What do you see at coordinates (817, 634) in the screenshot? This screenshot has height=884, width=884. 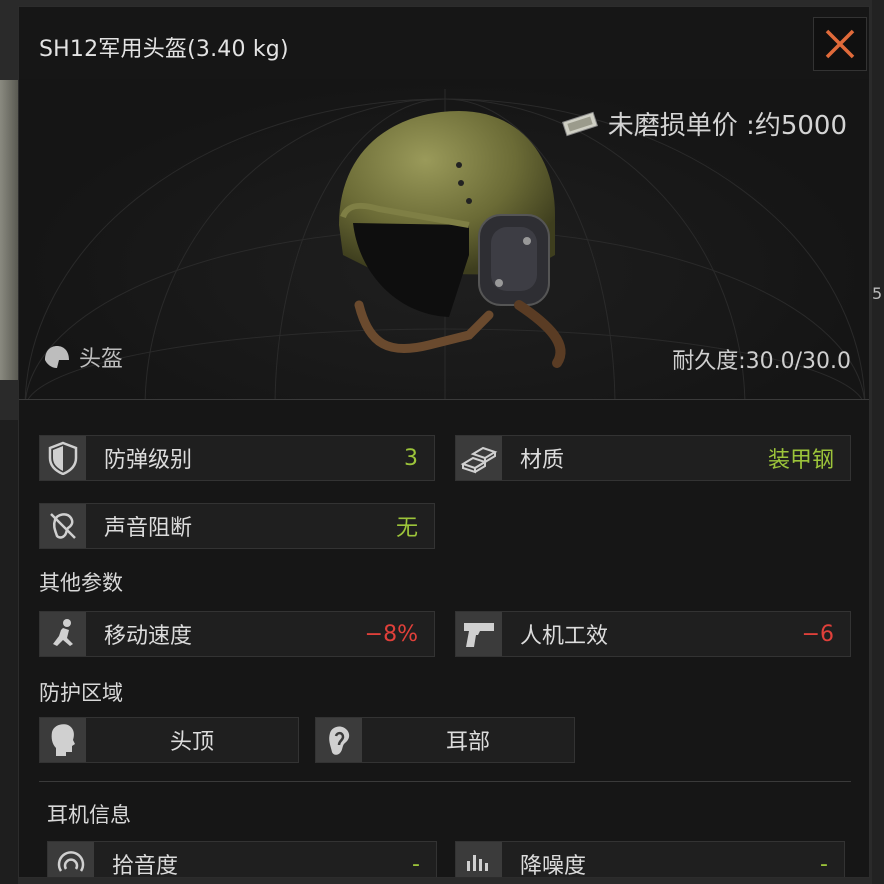 I see `stat-value: −6` at bounding box center [817, 634].